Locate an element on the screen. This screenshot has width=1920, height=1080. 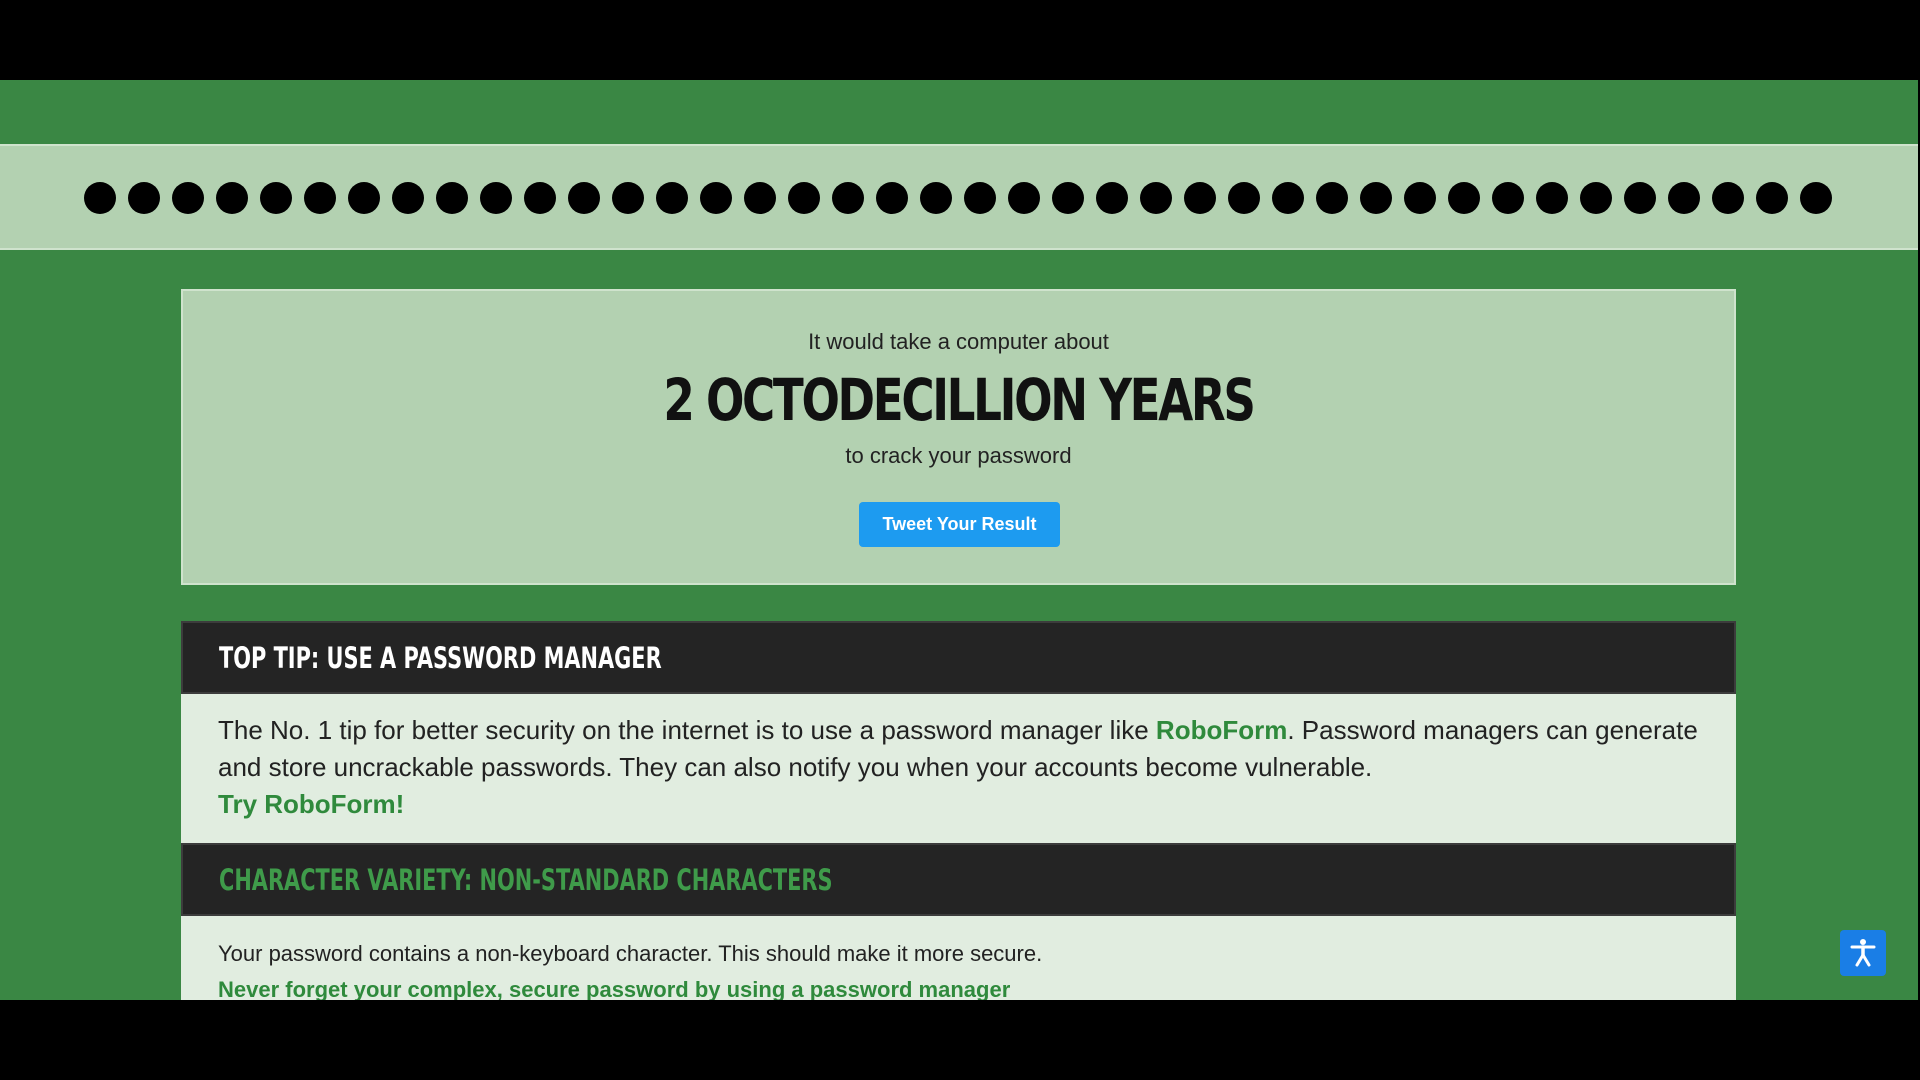
try-roboform-link: Try RoboForm! is located at coordinates (311, 804).